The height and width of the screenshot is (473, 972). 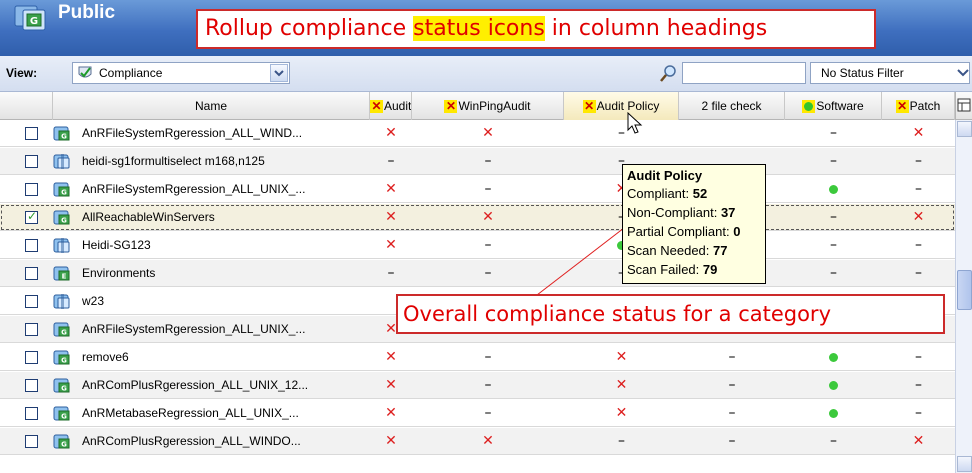 What do you see at coordinates (963, 73) in the screenshot?
I see `chevron-down-icon` at bounding box center [963, 73].